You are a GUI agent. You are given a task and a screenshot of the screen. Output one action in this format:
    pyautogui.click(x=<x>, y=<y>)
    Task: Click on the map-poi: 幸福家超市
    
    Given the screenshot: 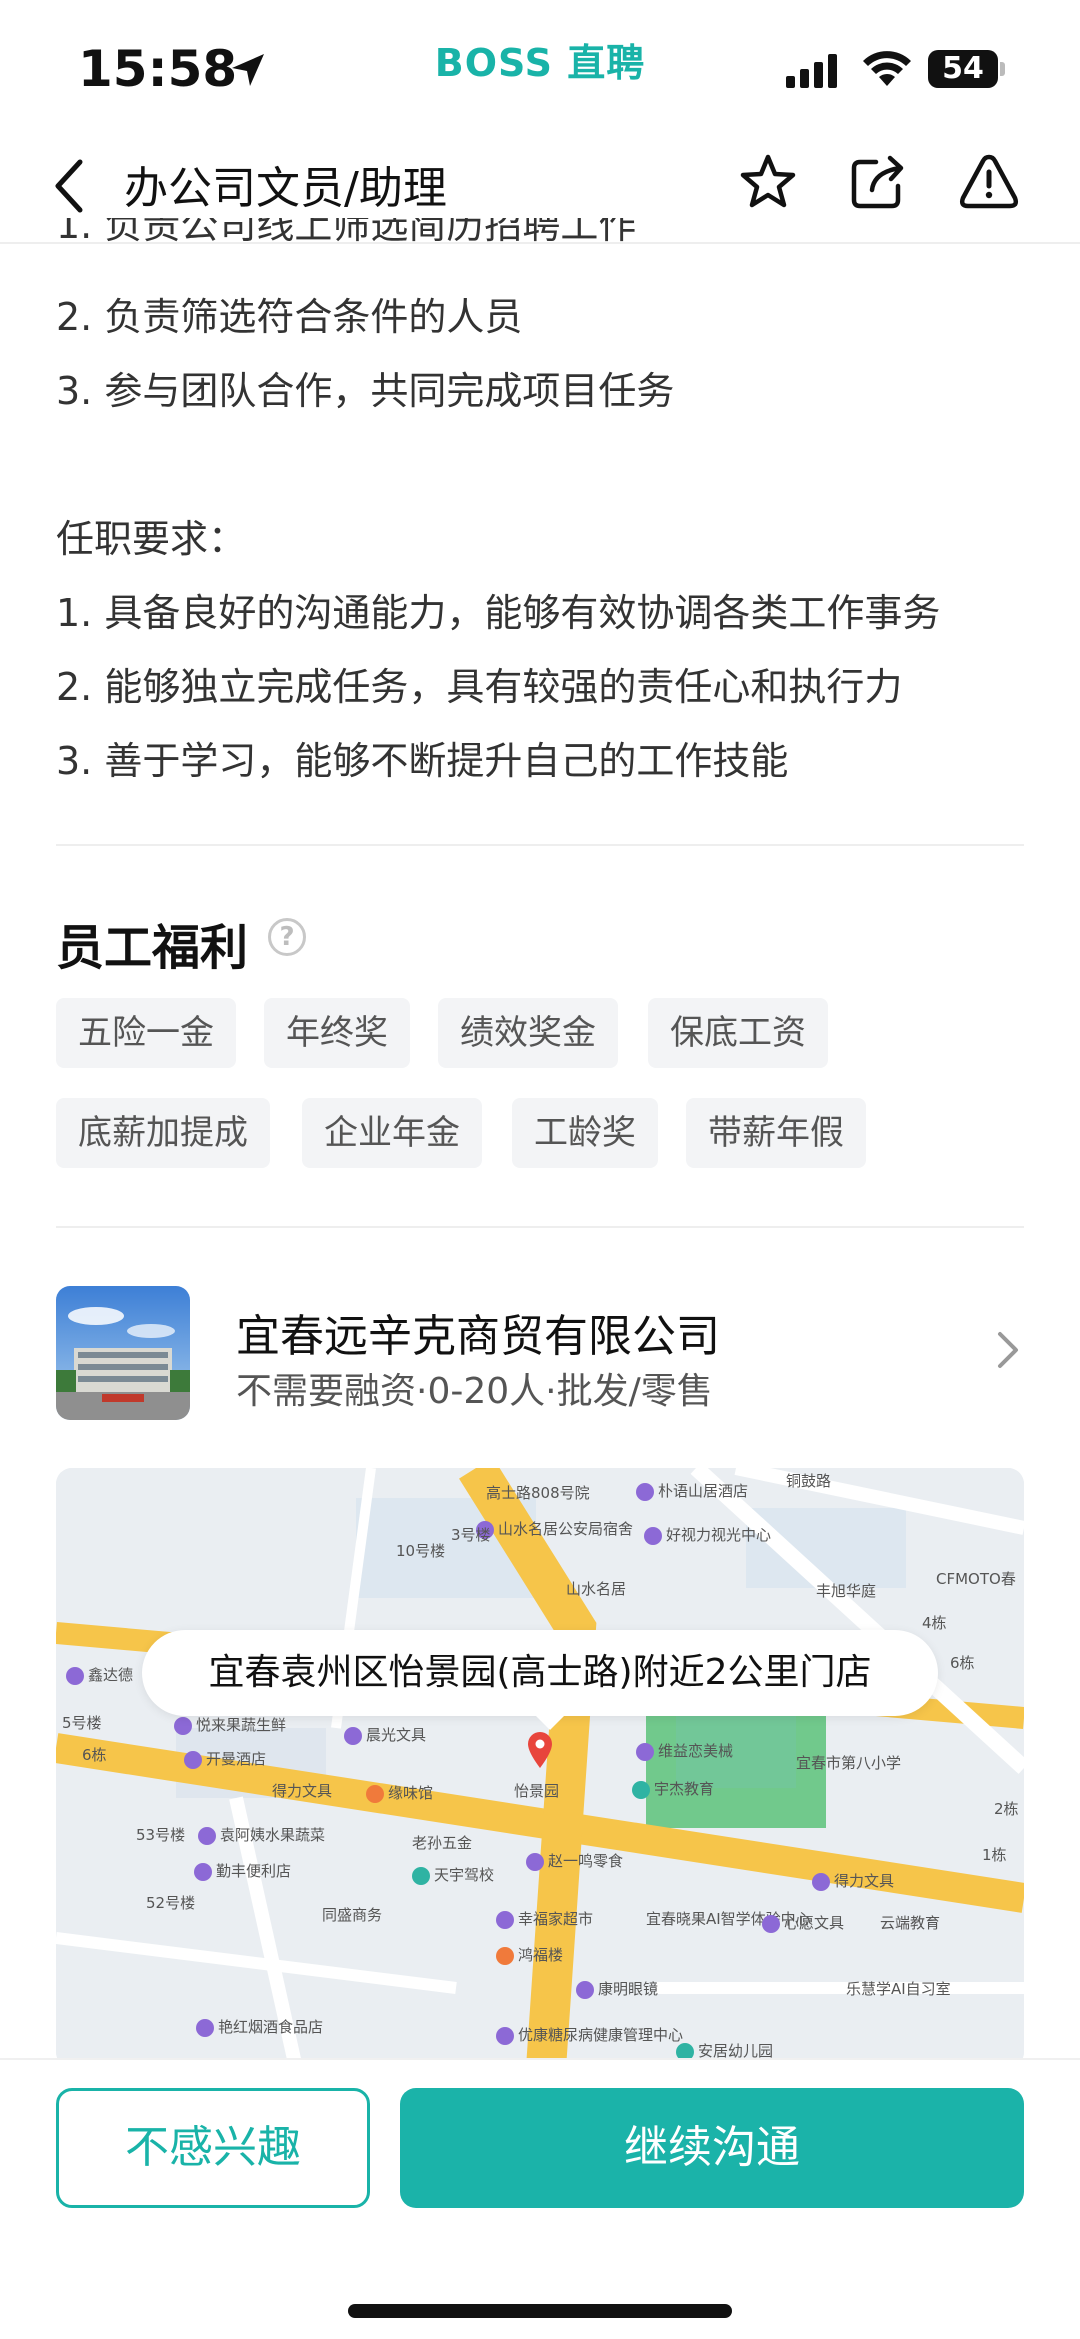 What is the action you would take?
    pyautogui.click(x=544, y=1918)
    